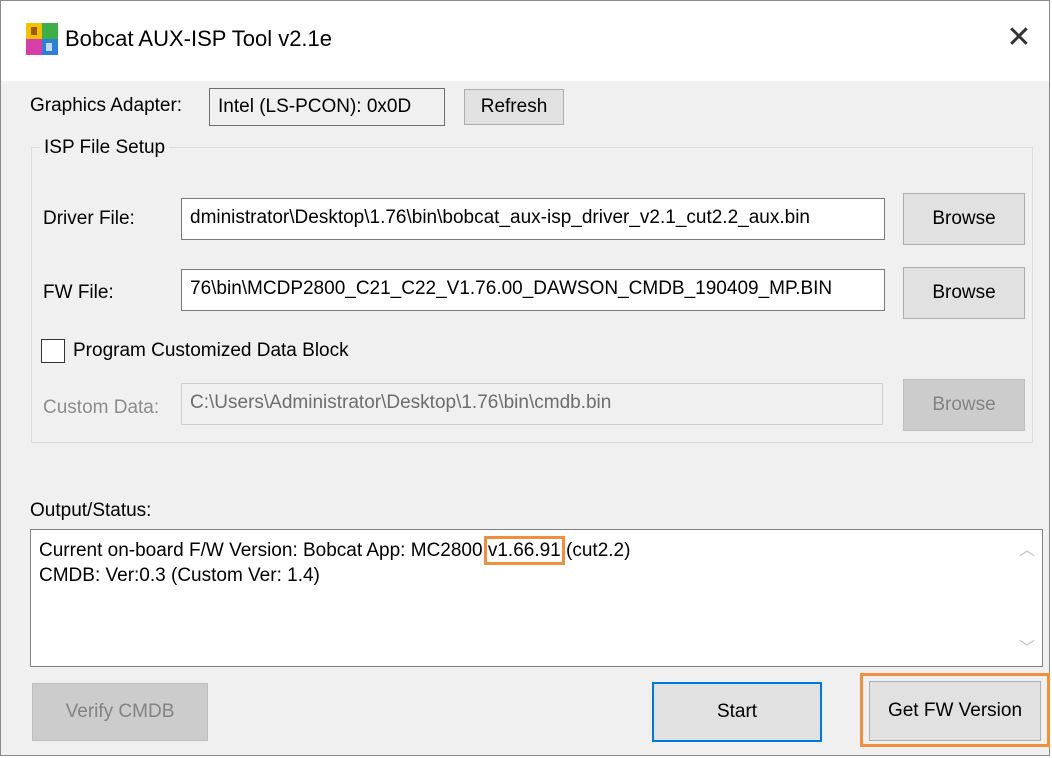  I want to click on scroll-down-icon: ﹀, so click(1027, 649).